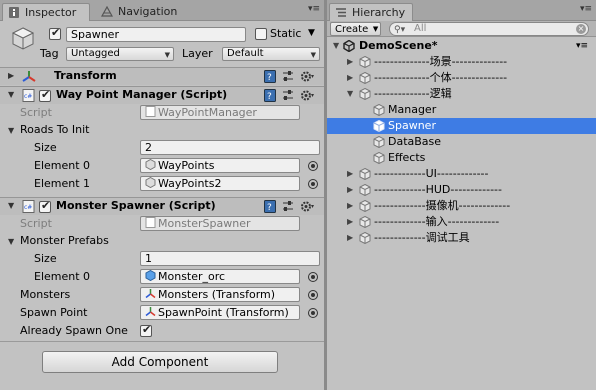  What do you see at coordinates (162, 76) in the screenshot?
I see `transform-component-header: ▶ Transform ?` at bounding box center [162, 76].